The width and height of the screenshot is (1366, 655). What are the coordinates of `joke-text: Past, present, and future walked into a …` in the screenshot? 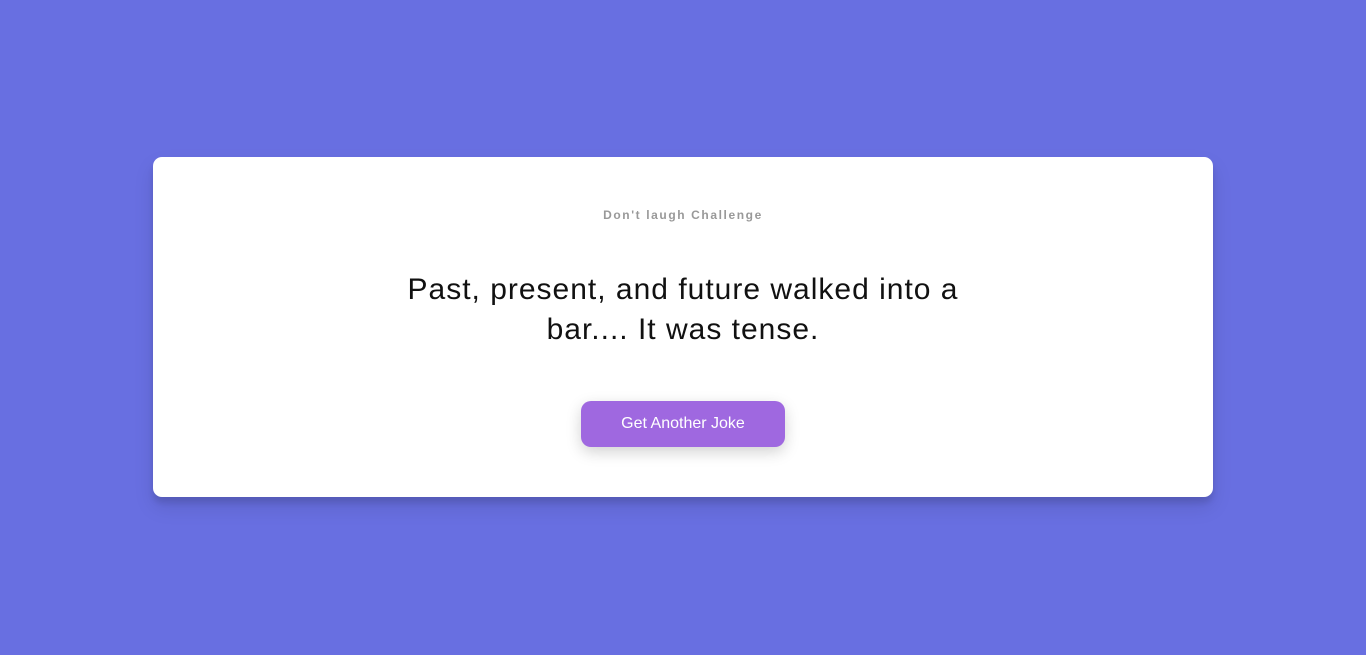 It's located at (683, 309).